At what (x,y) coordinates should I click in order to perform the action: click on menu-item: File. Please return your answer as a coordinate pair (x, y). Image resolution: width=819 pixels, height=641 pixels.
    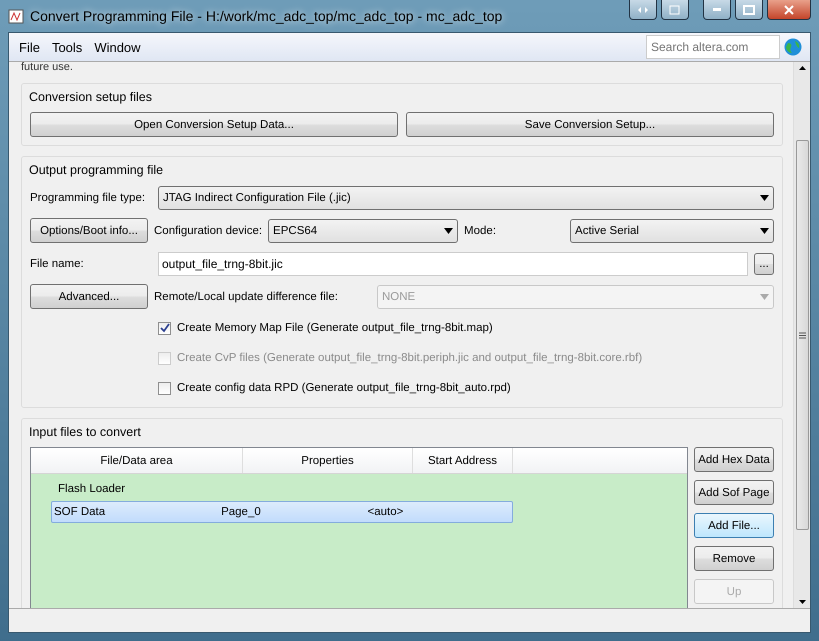
    Looking at the image, I should click on (29, 47).